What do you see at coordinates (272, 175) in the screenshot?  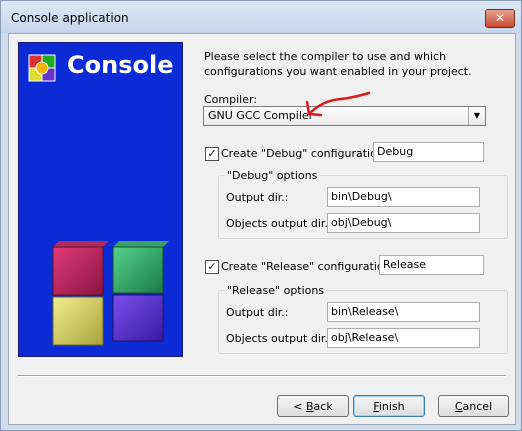 I see `debug-options-title: "Debug" options` at bounding box center [272, 175].